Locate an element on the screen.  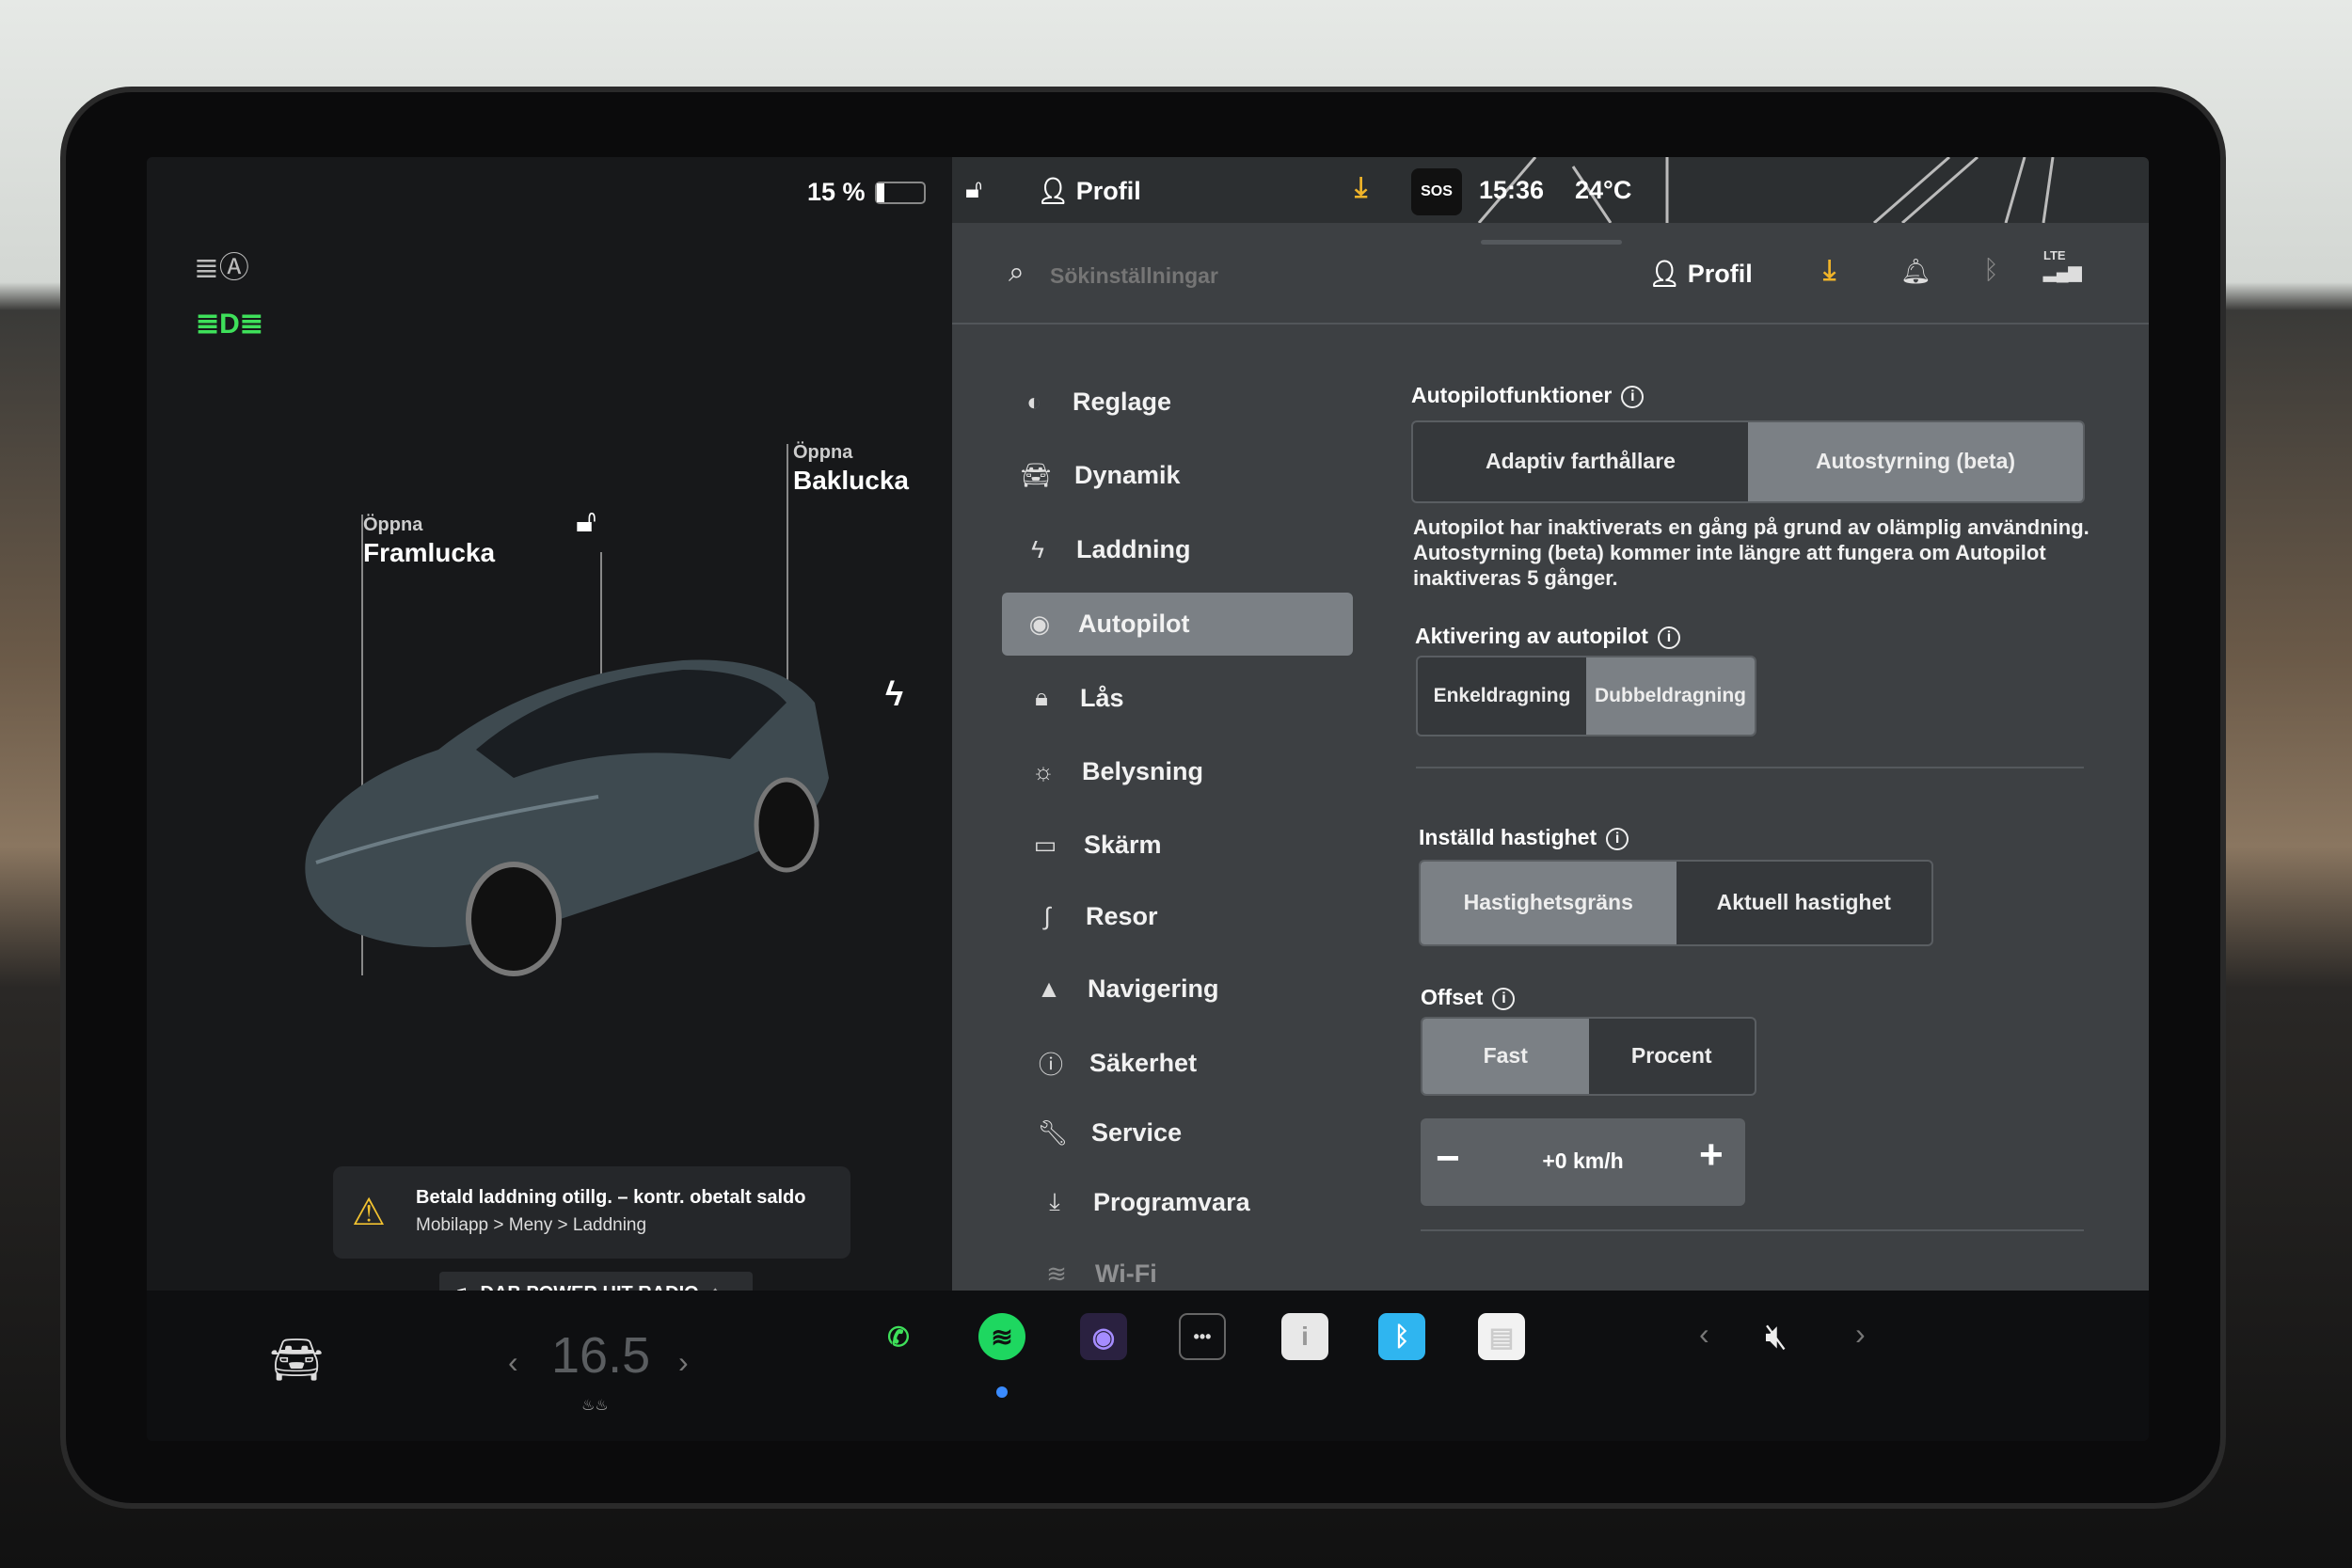
offset-type-selector: Fast Procent is located at coordinates (1588, 1056).